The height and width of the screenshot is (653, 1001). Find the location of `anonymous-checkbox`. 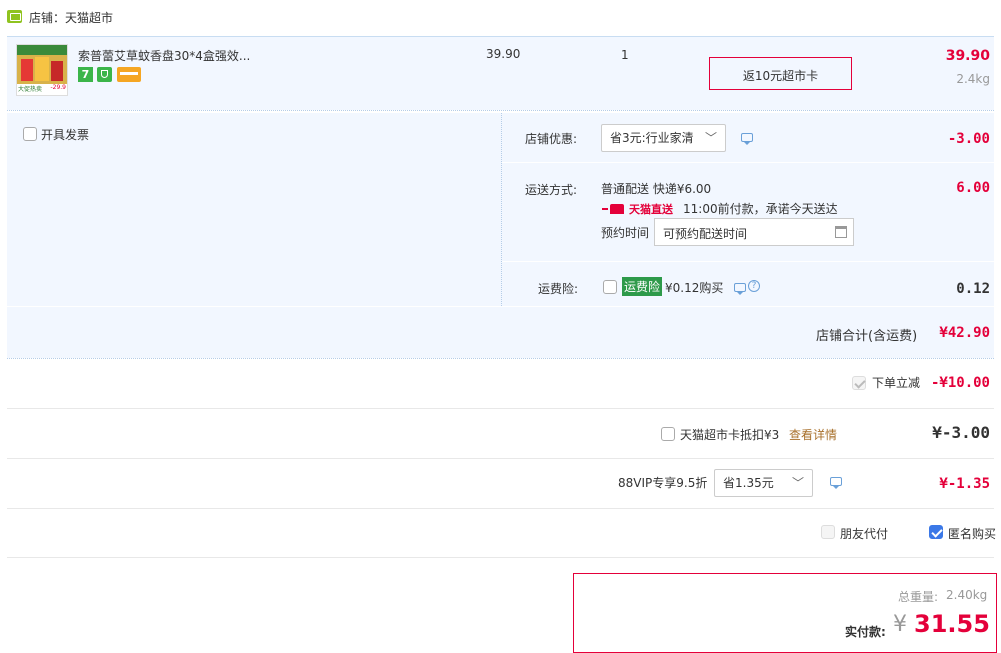

anonymous-checkbox is located at coordinates (936, 532).